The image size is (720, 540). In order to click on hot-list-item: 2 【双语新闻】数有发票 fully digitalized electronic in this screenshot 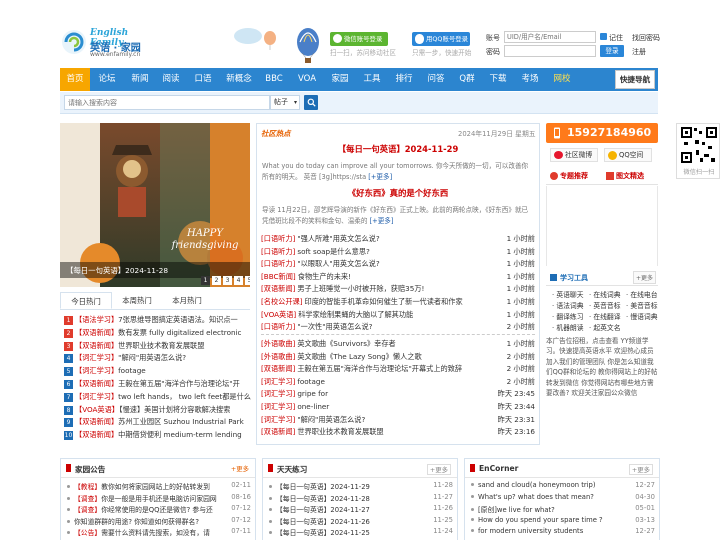, I will do `click(158, 334)`.